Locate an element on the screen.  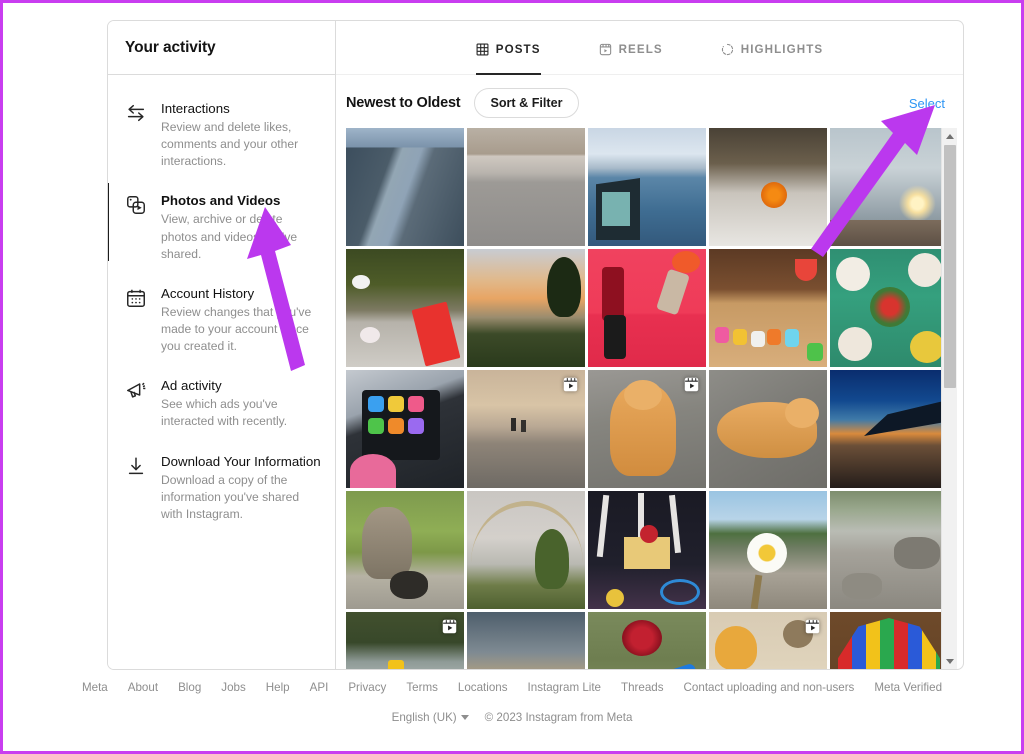
interactions-arrows-icon is located at coordinates (136, 135).